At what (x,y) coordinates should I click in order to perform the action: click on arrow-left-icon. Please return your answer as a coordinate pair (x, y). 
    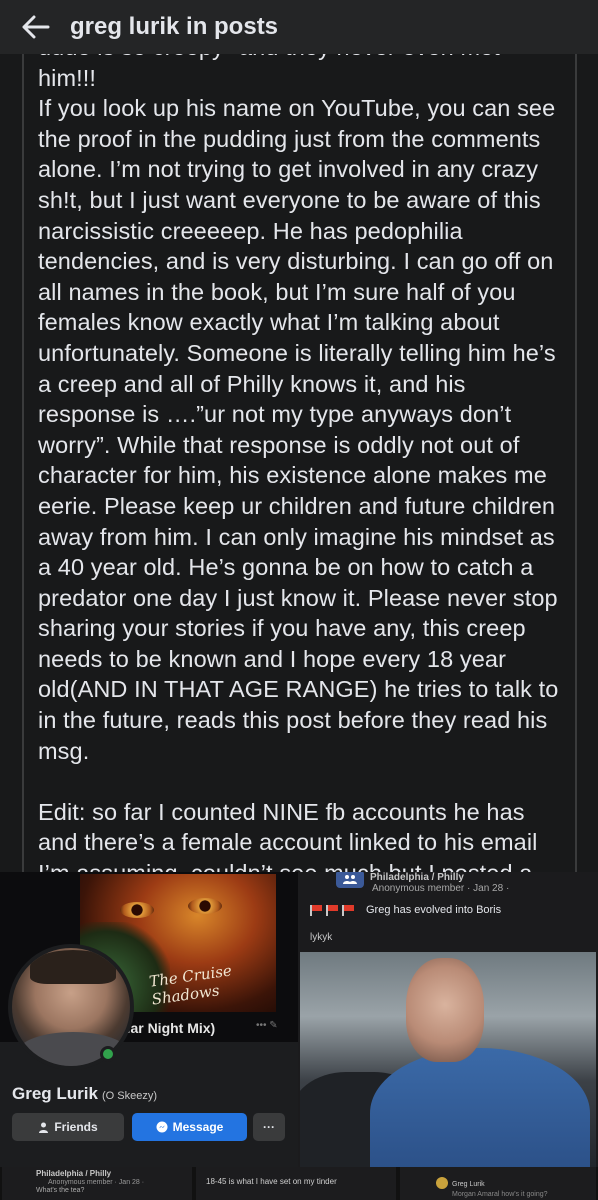
    Looking at the image, I should click on (36, 27).